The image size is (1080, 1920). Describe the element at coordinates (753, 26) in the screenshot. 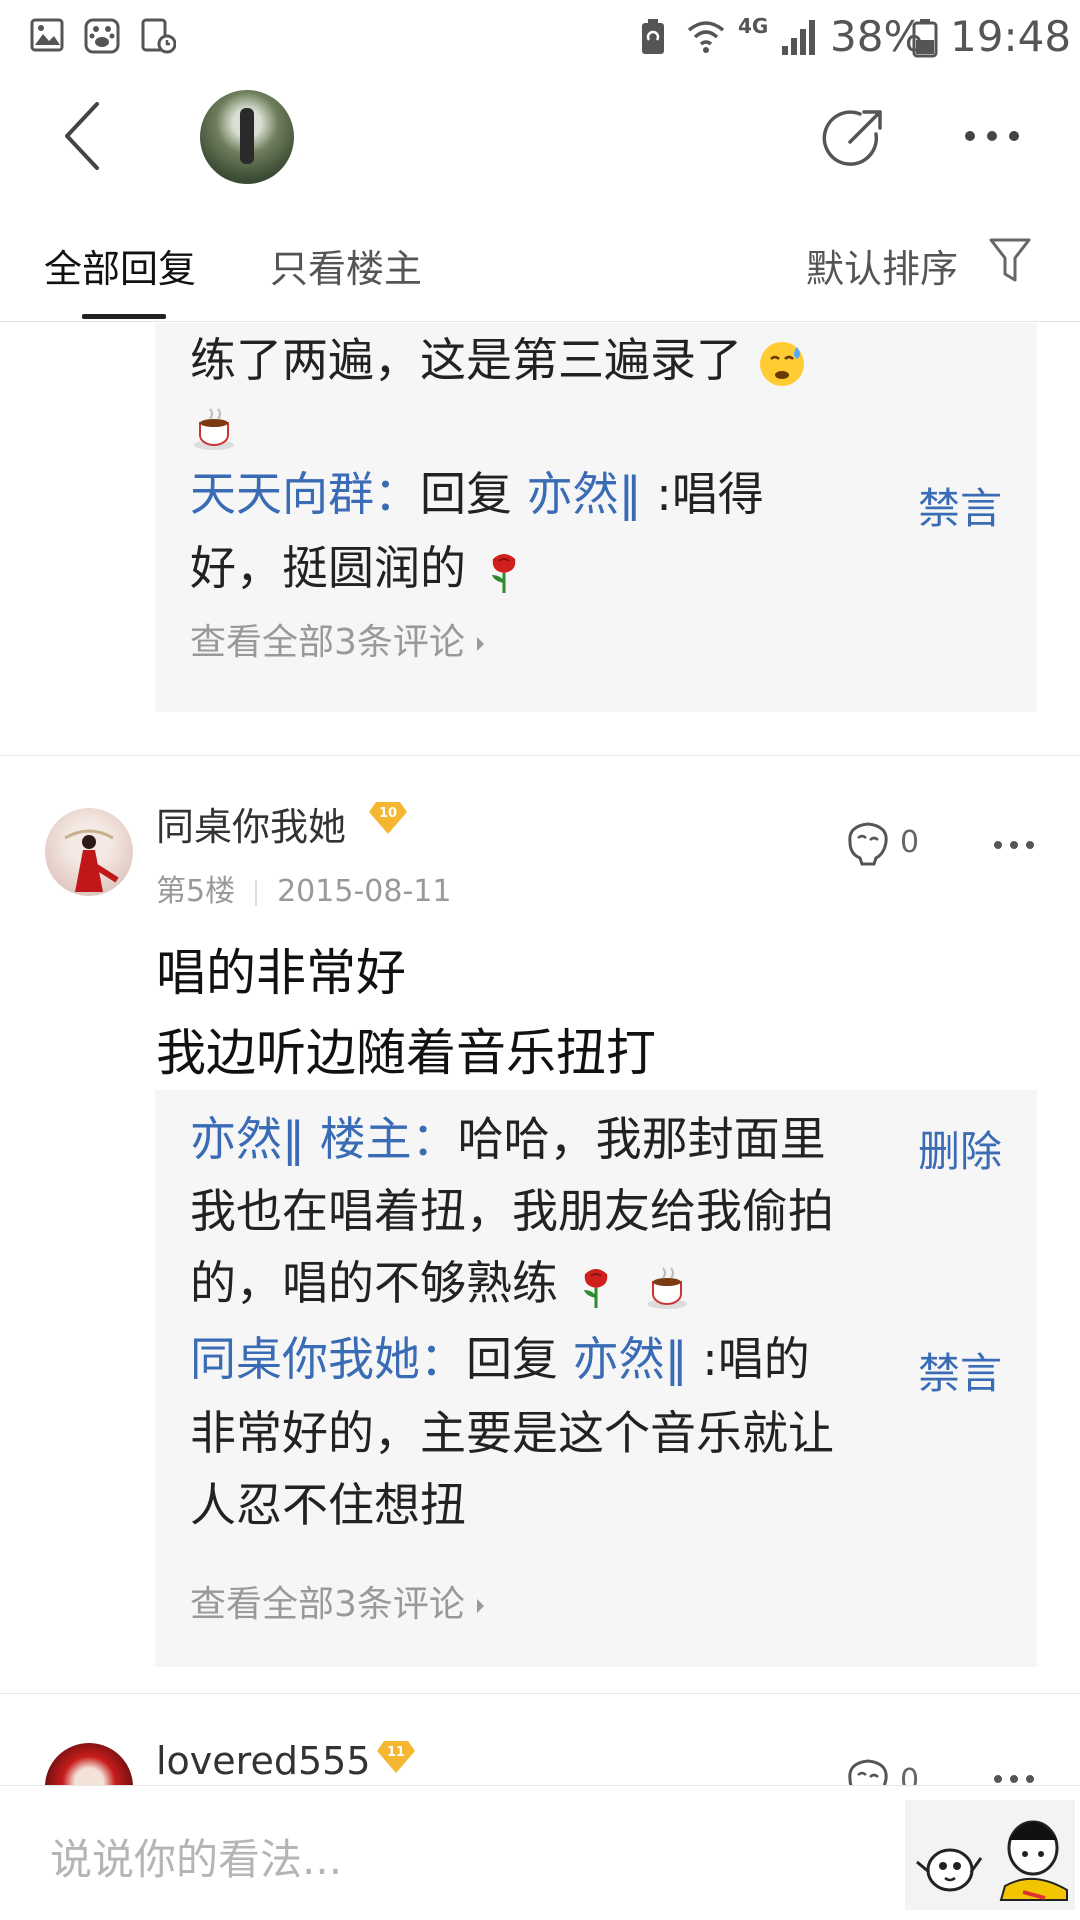

I see `network-type: 4G` at that location.